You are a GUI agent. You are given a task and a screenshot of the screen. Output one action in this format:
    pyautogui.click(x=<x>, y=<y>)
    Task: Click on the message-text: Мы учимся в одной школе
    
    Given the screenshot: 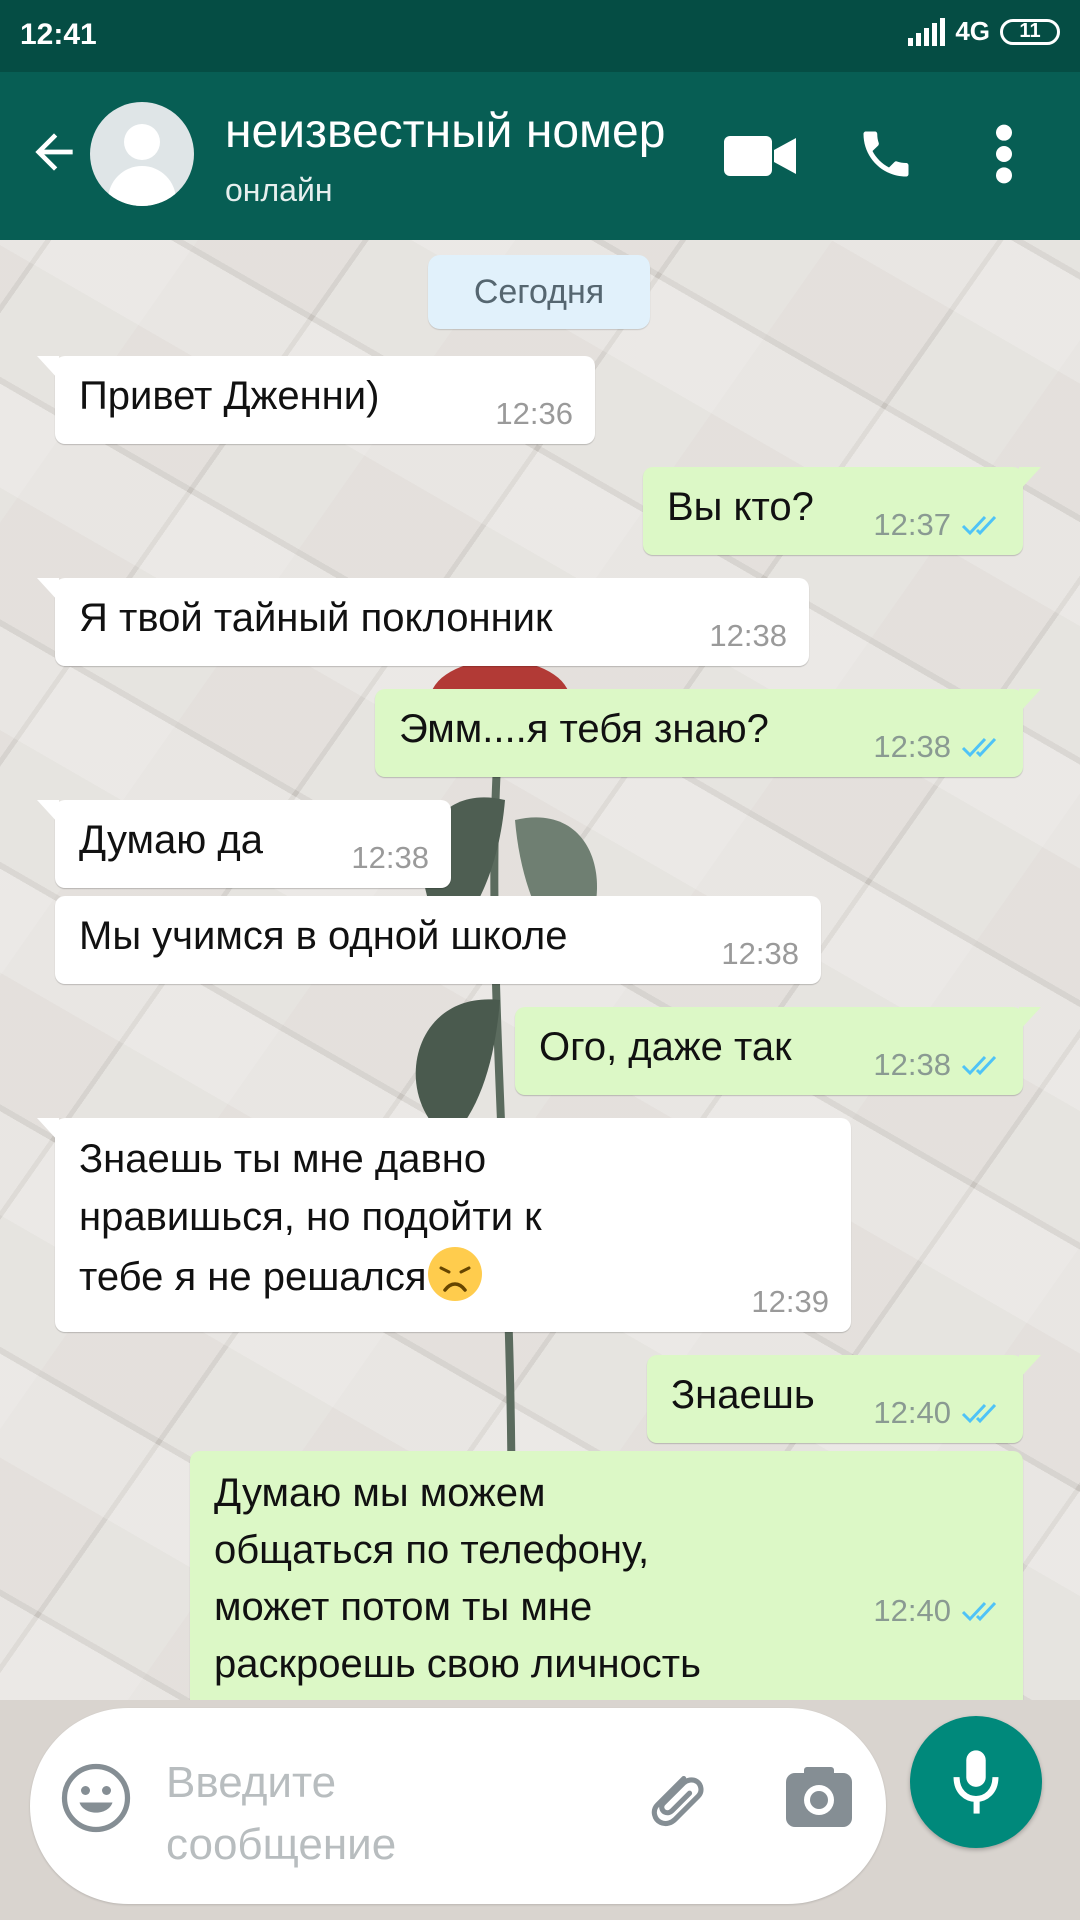 What is the action you would take?
    pyautogui.click(x=323, y=936)
    